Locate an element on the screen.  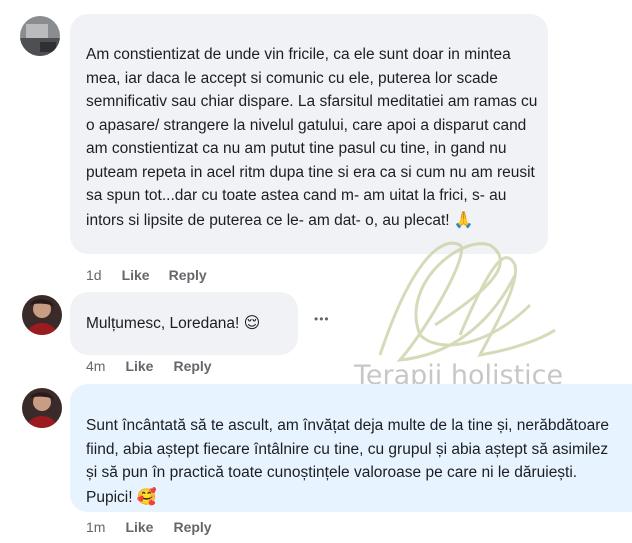
comment-text: Mulțumesc, Loredana! 😌 is located at coordinates (173, 322).